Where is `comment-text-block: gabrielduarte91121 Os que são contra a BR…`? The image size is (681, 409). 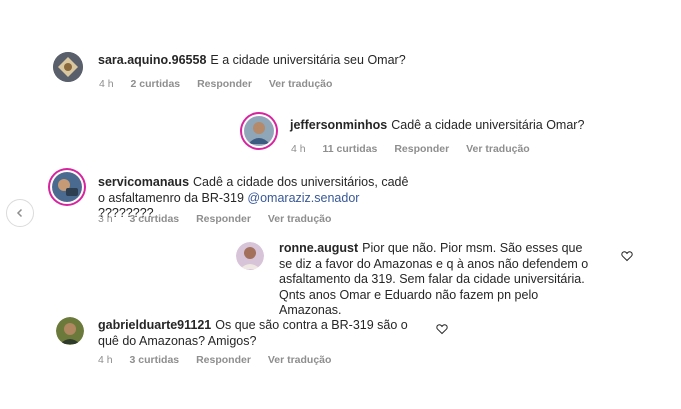
comment-text-block: gabrielduarte91121 Os que são contra a BR… is located at coordinates (263, 333).